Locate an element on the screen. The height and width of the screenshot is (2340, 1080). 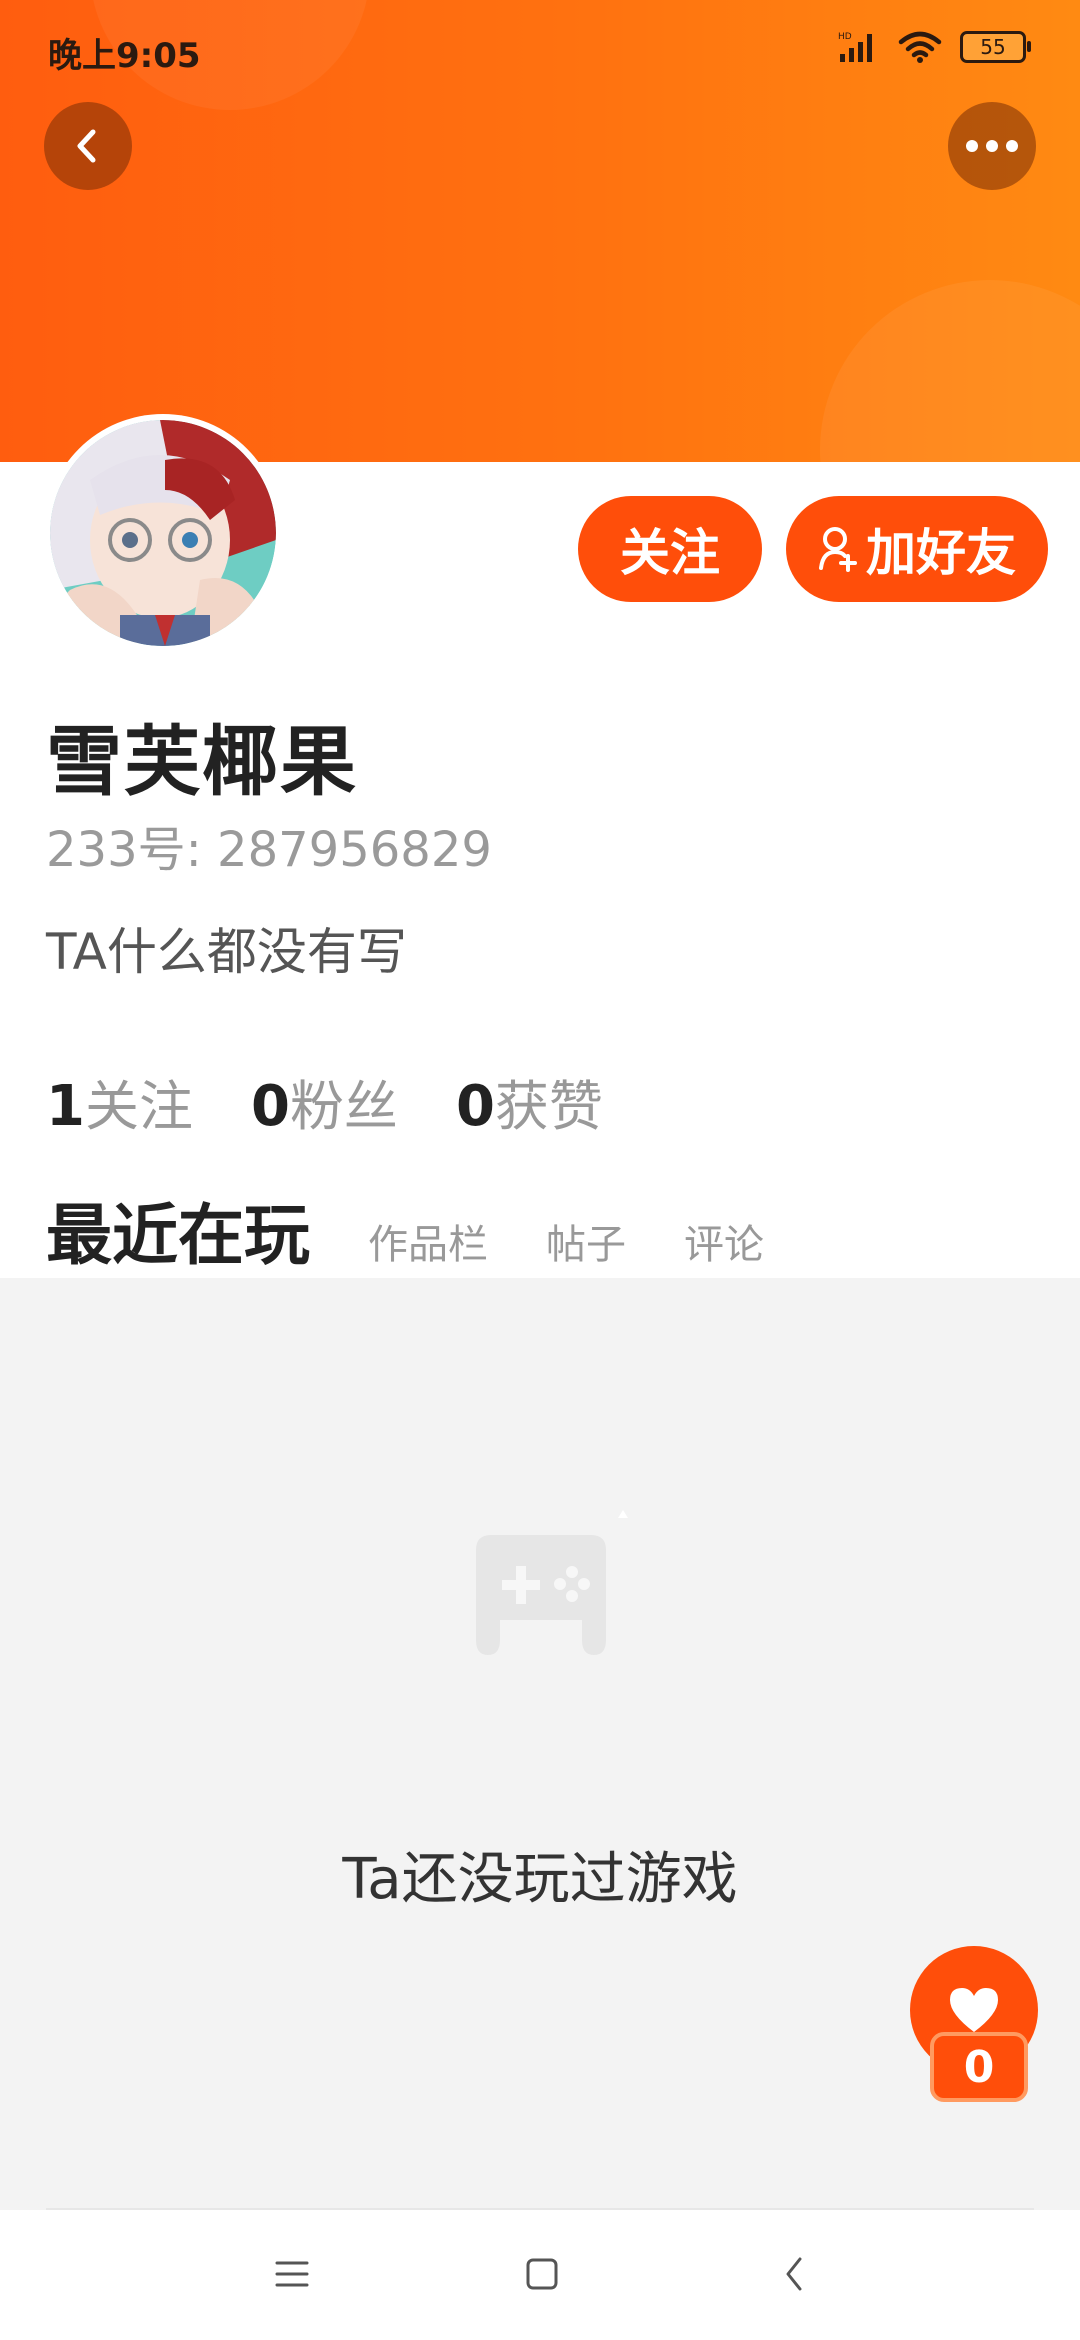
stat-fans: 0粉丝 is located at coordinates (324, 1101).